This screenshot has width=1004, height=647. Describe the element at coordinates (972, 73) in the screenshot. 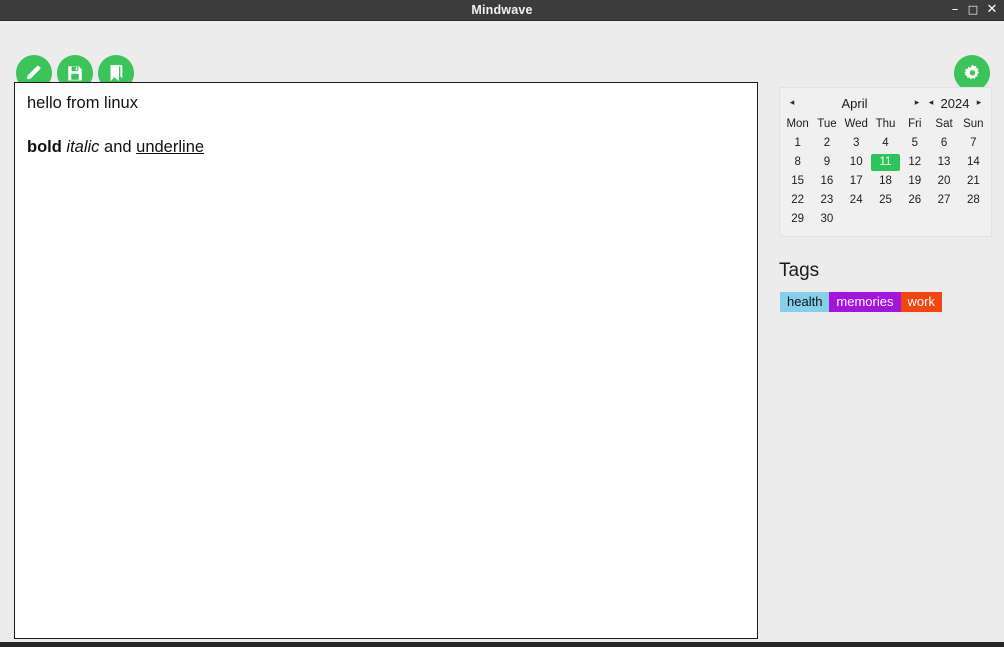

I see `gear-icon` at that location.